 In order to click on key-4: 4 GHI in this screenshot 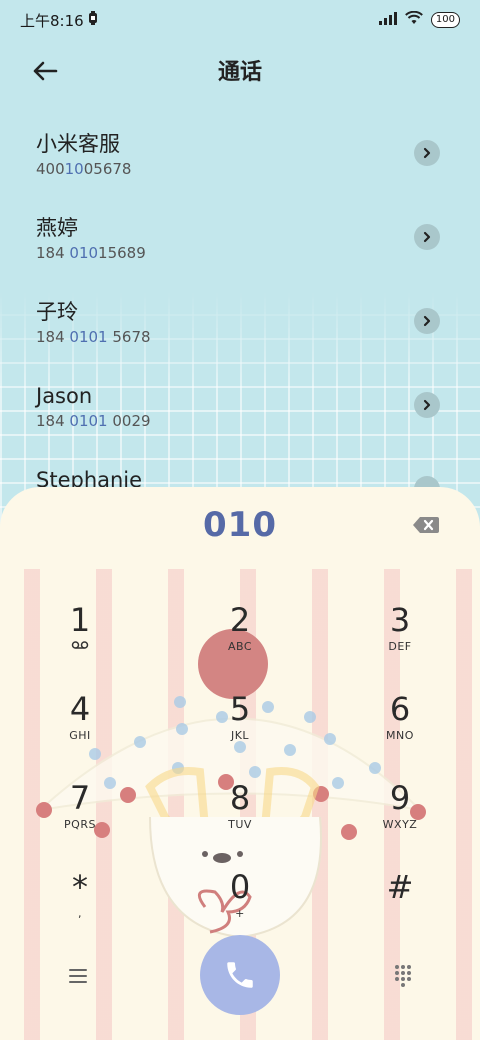, I will do `click(80, 729)`.